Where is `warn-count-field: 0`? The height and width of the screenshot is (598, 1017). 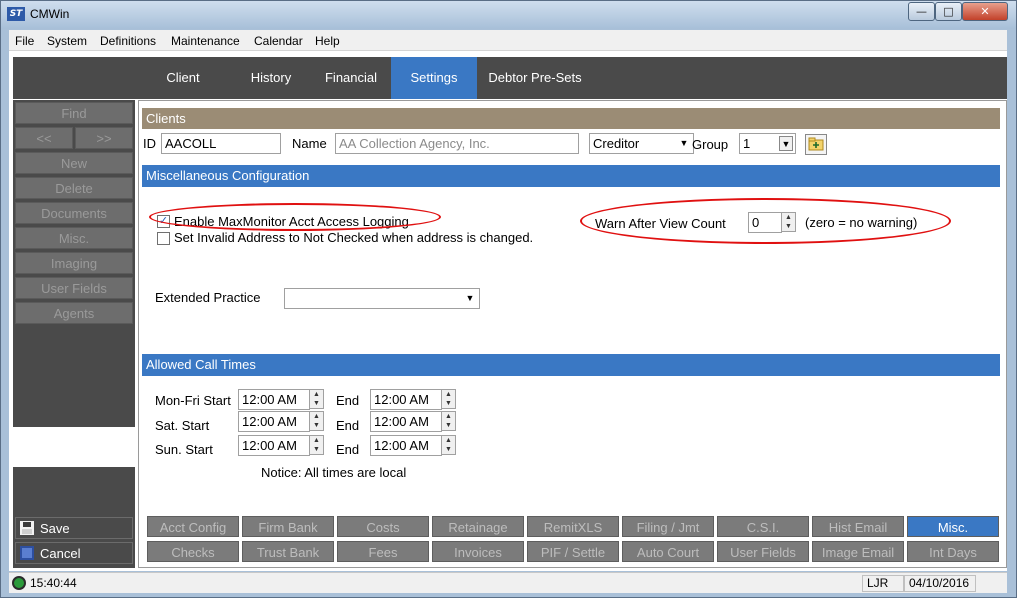
warn-count-field: 0 is located at coordinates (765, 222).